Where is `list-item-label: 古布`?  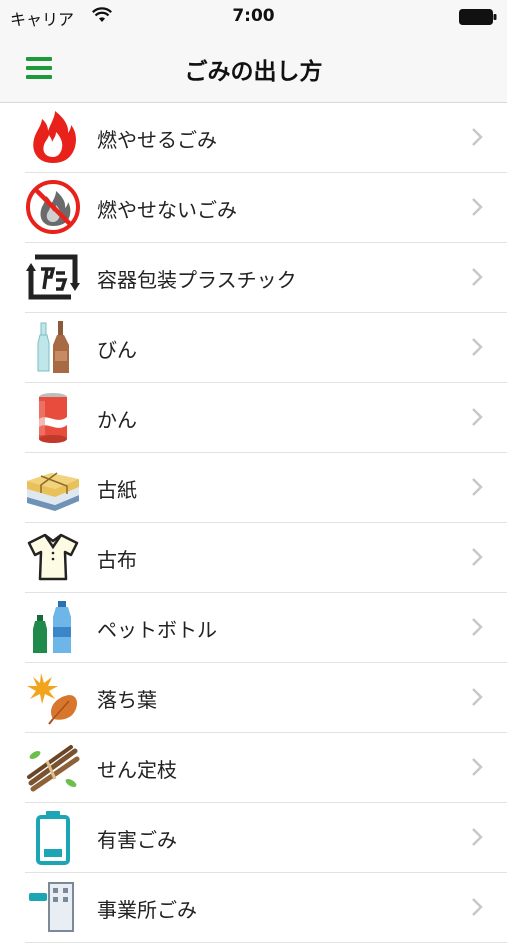
list-item-label: 古布 is located at coordinates (117, 560).